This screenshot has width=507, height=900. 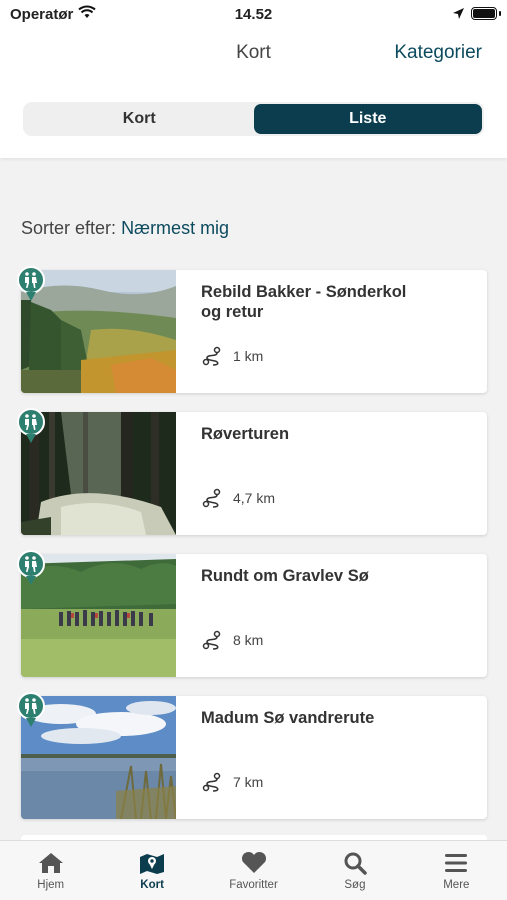 What do you see at coordinates (304, 302) in the screenshot?
I see `route-title: Rebild Bakker - Sønderkol og retur` at bounding box center [304, 302].